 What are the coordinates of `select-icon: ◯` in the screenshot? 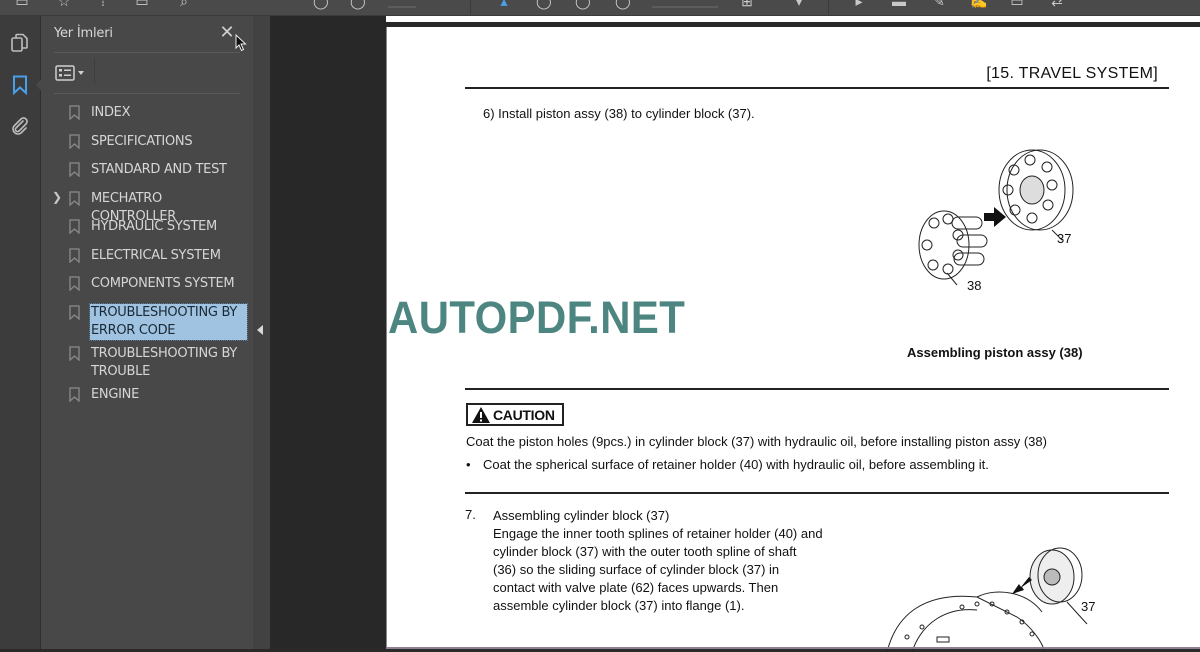 It's located at (544, 4).